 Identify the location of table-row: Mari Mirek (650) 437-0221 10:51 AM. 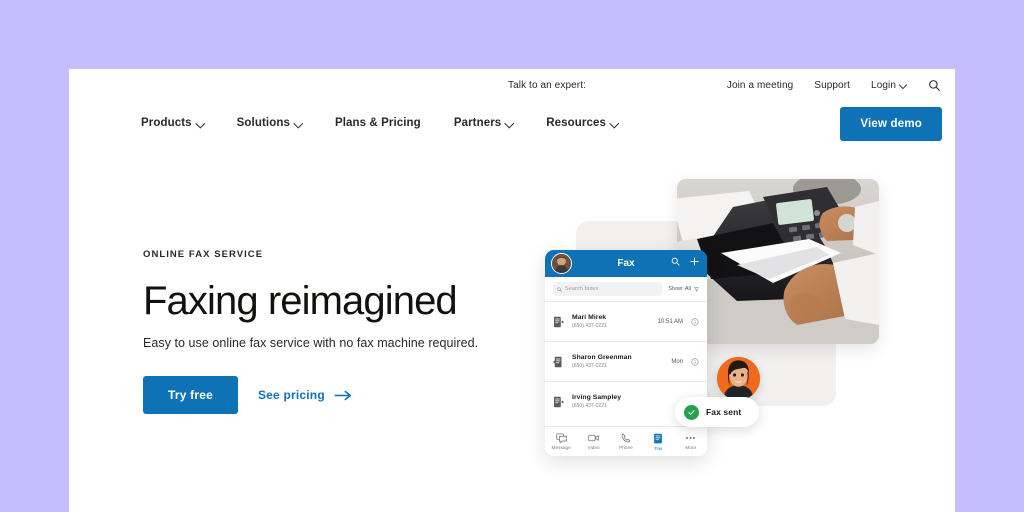
(626, 321).